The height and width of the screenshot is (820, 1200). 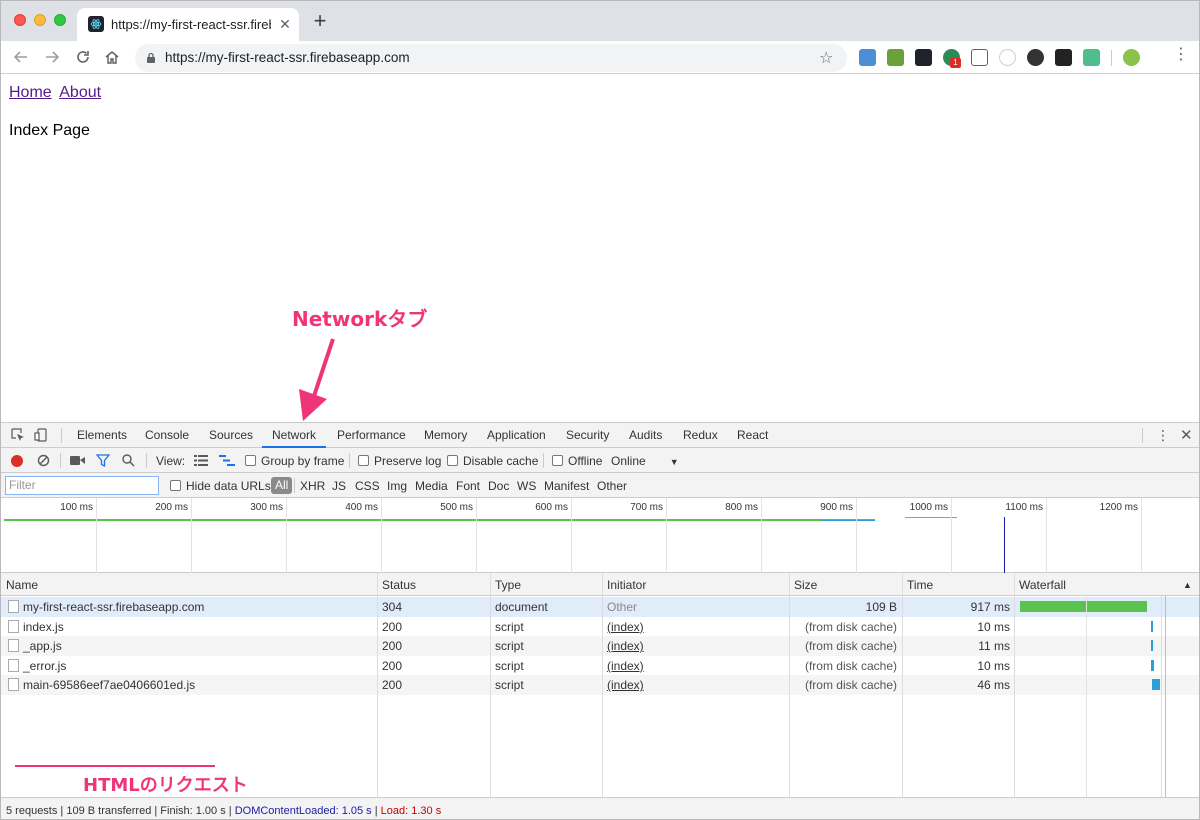 What do you see at coordinates (508, 585) in the screenshot?
I see `column-header-type: Type` at bounding box center [508, 585].